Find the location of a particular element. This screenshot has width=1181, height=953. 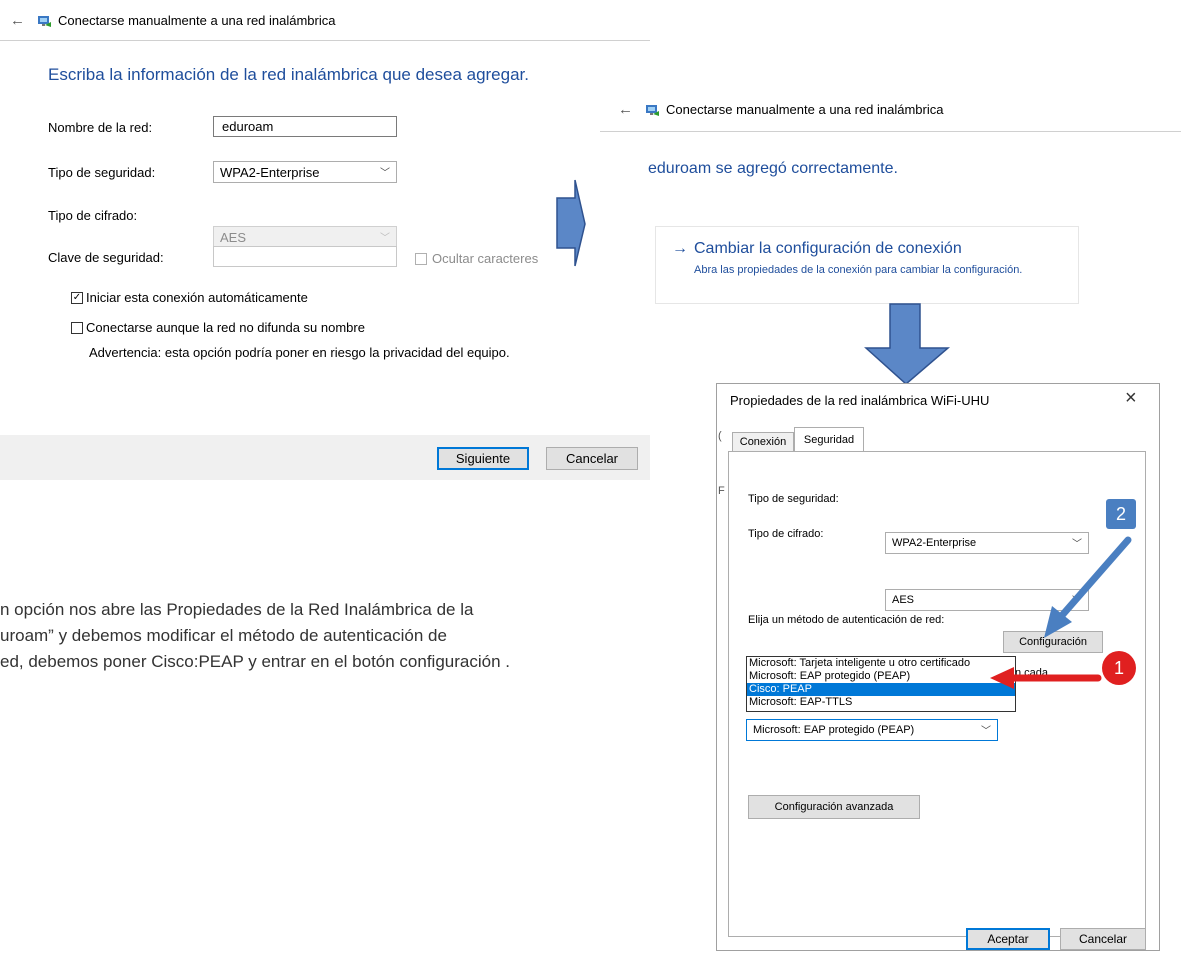

step-badge-2: 2 is located at coordinates (1121, 514).